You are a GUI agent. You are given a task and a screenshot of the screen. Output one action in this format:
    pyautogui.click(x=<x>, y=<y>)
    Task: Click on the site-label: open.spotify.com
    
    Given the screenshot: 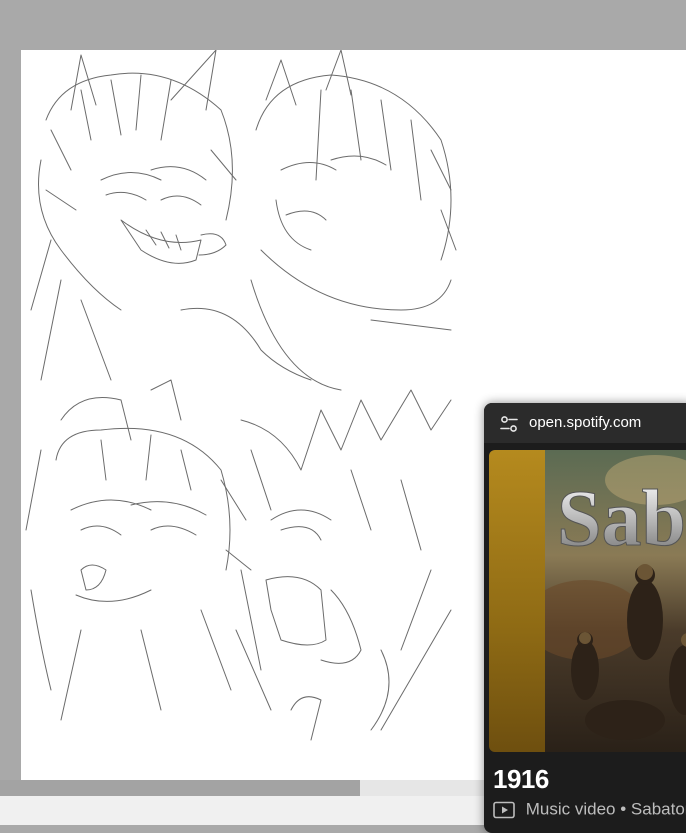 What is the action you would take?
    pyautogui.click(x=585, y=422)
    